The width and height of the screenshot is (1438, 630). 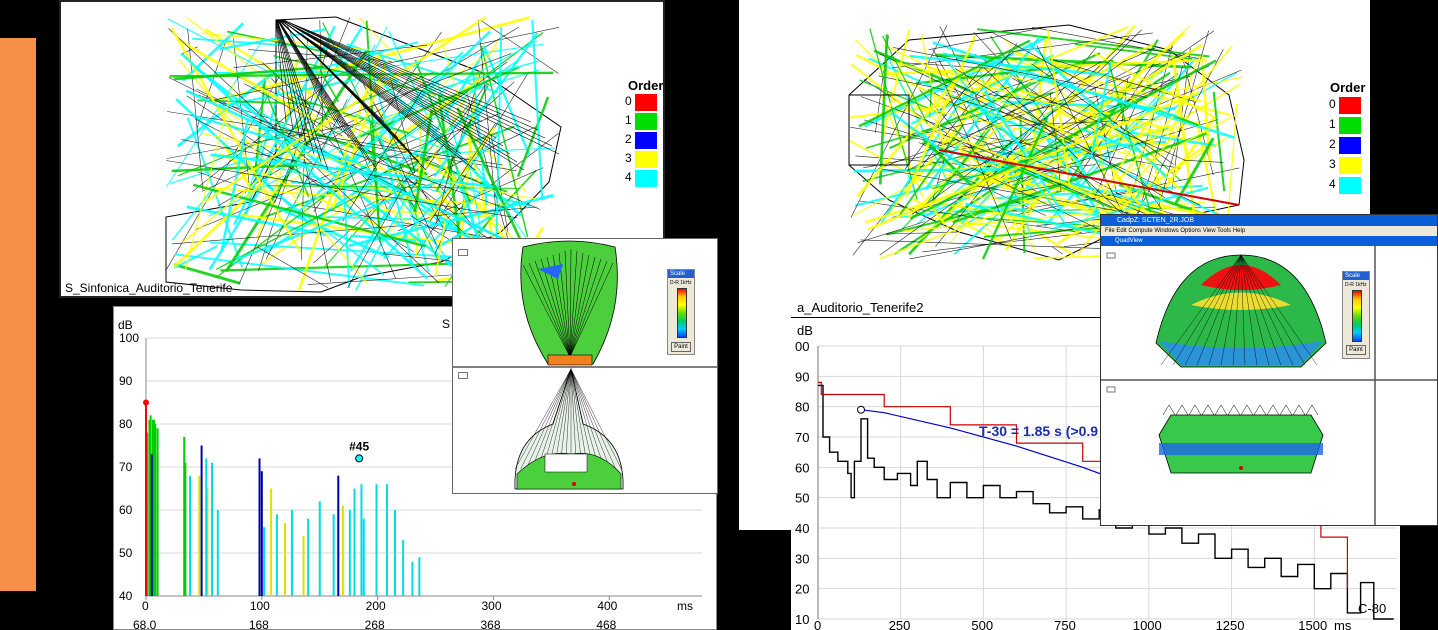 I want to click on x-tick-label-secondary: 368, so click(x=491, y=624).